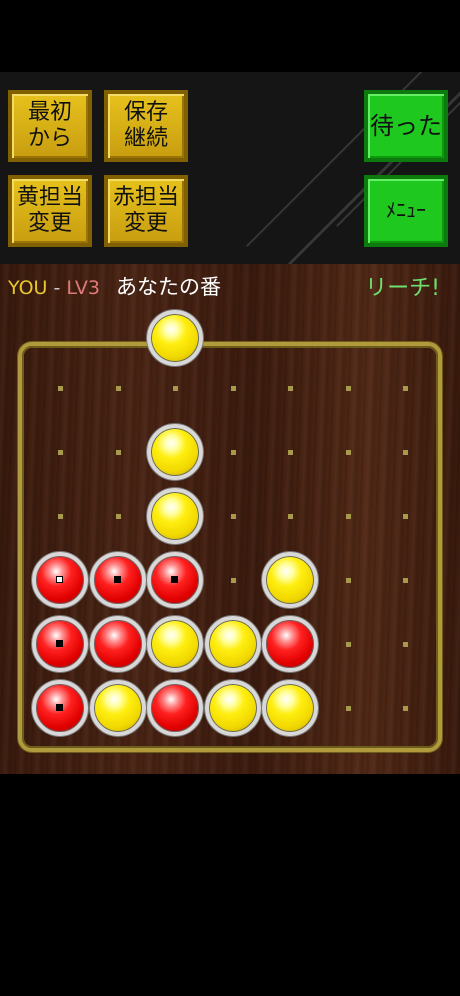 The height and width of the screenshot is (996, 460). I want to click on player-name: YOU, so click(28, 288).